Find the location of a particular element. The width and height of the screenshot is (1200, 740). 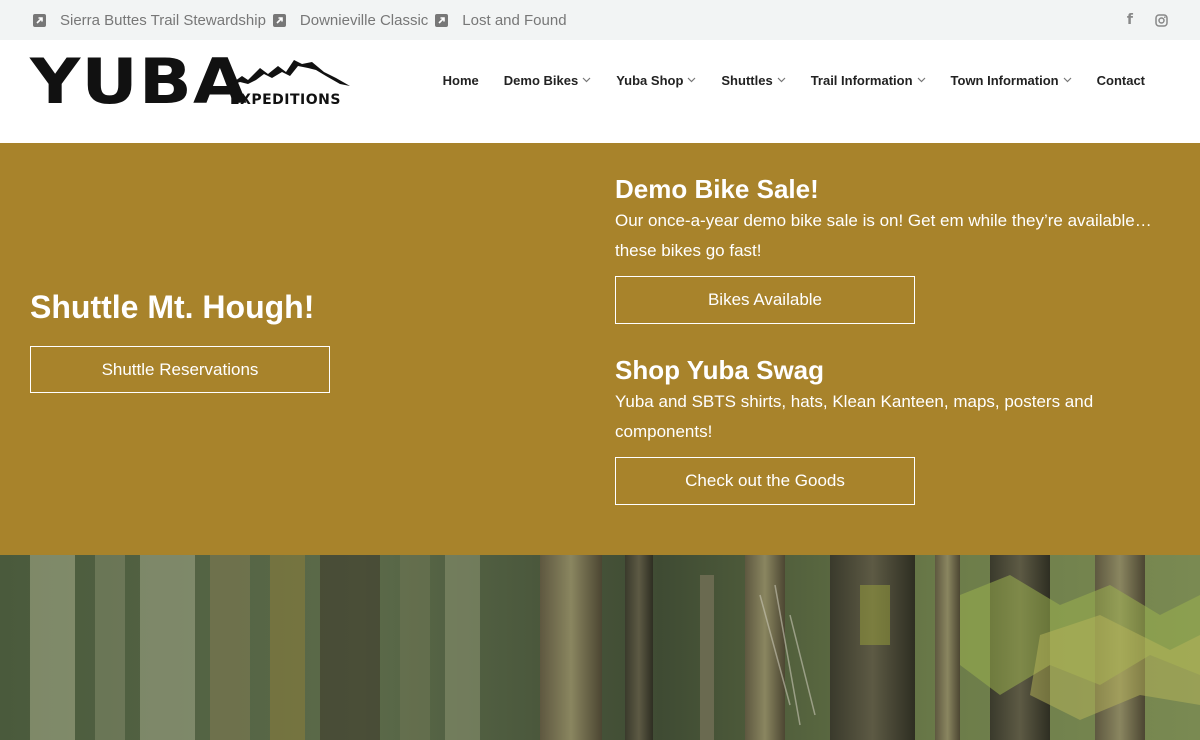

top-link-label: Lost and Found is located at coordinates (514, 20).